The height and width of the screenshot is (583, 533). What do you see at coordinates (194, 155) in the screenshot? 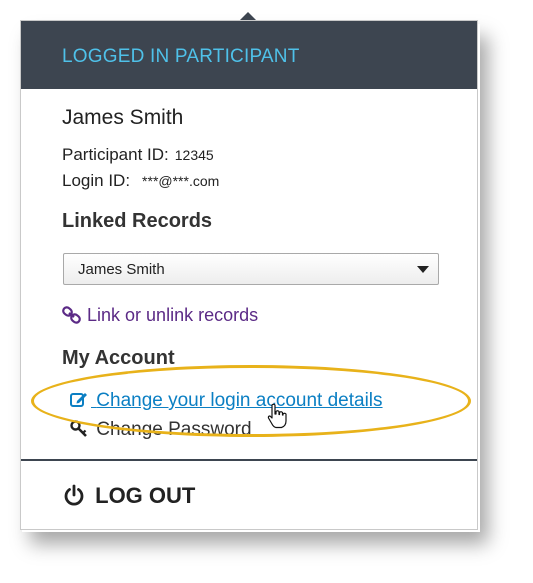
I see `participant-id-value: 12345` at bounding box center [194, 155].